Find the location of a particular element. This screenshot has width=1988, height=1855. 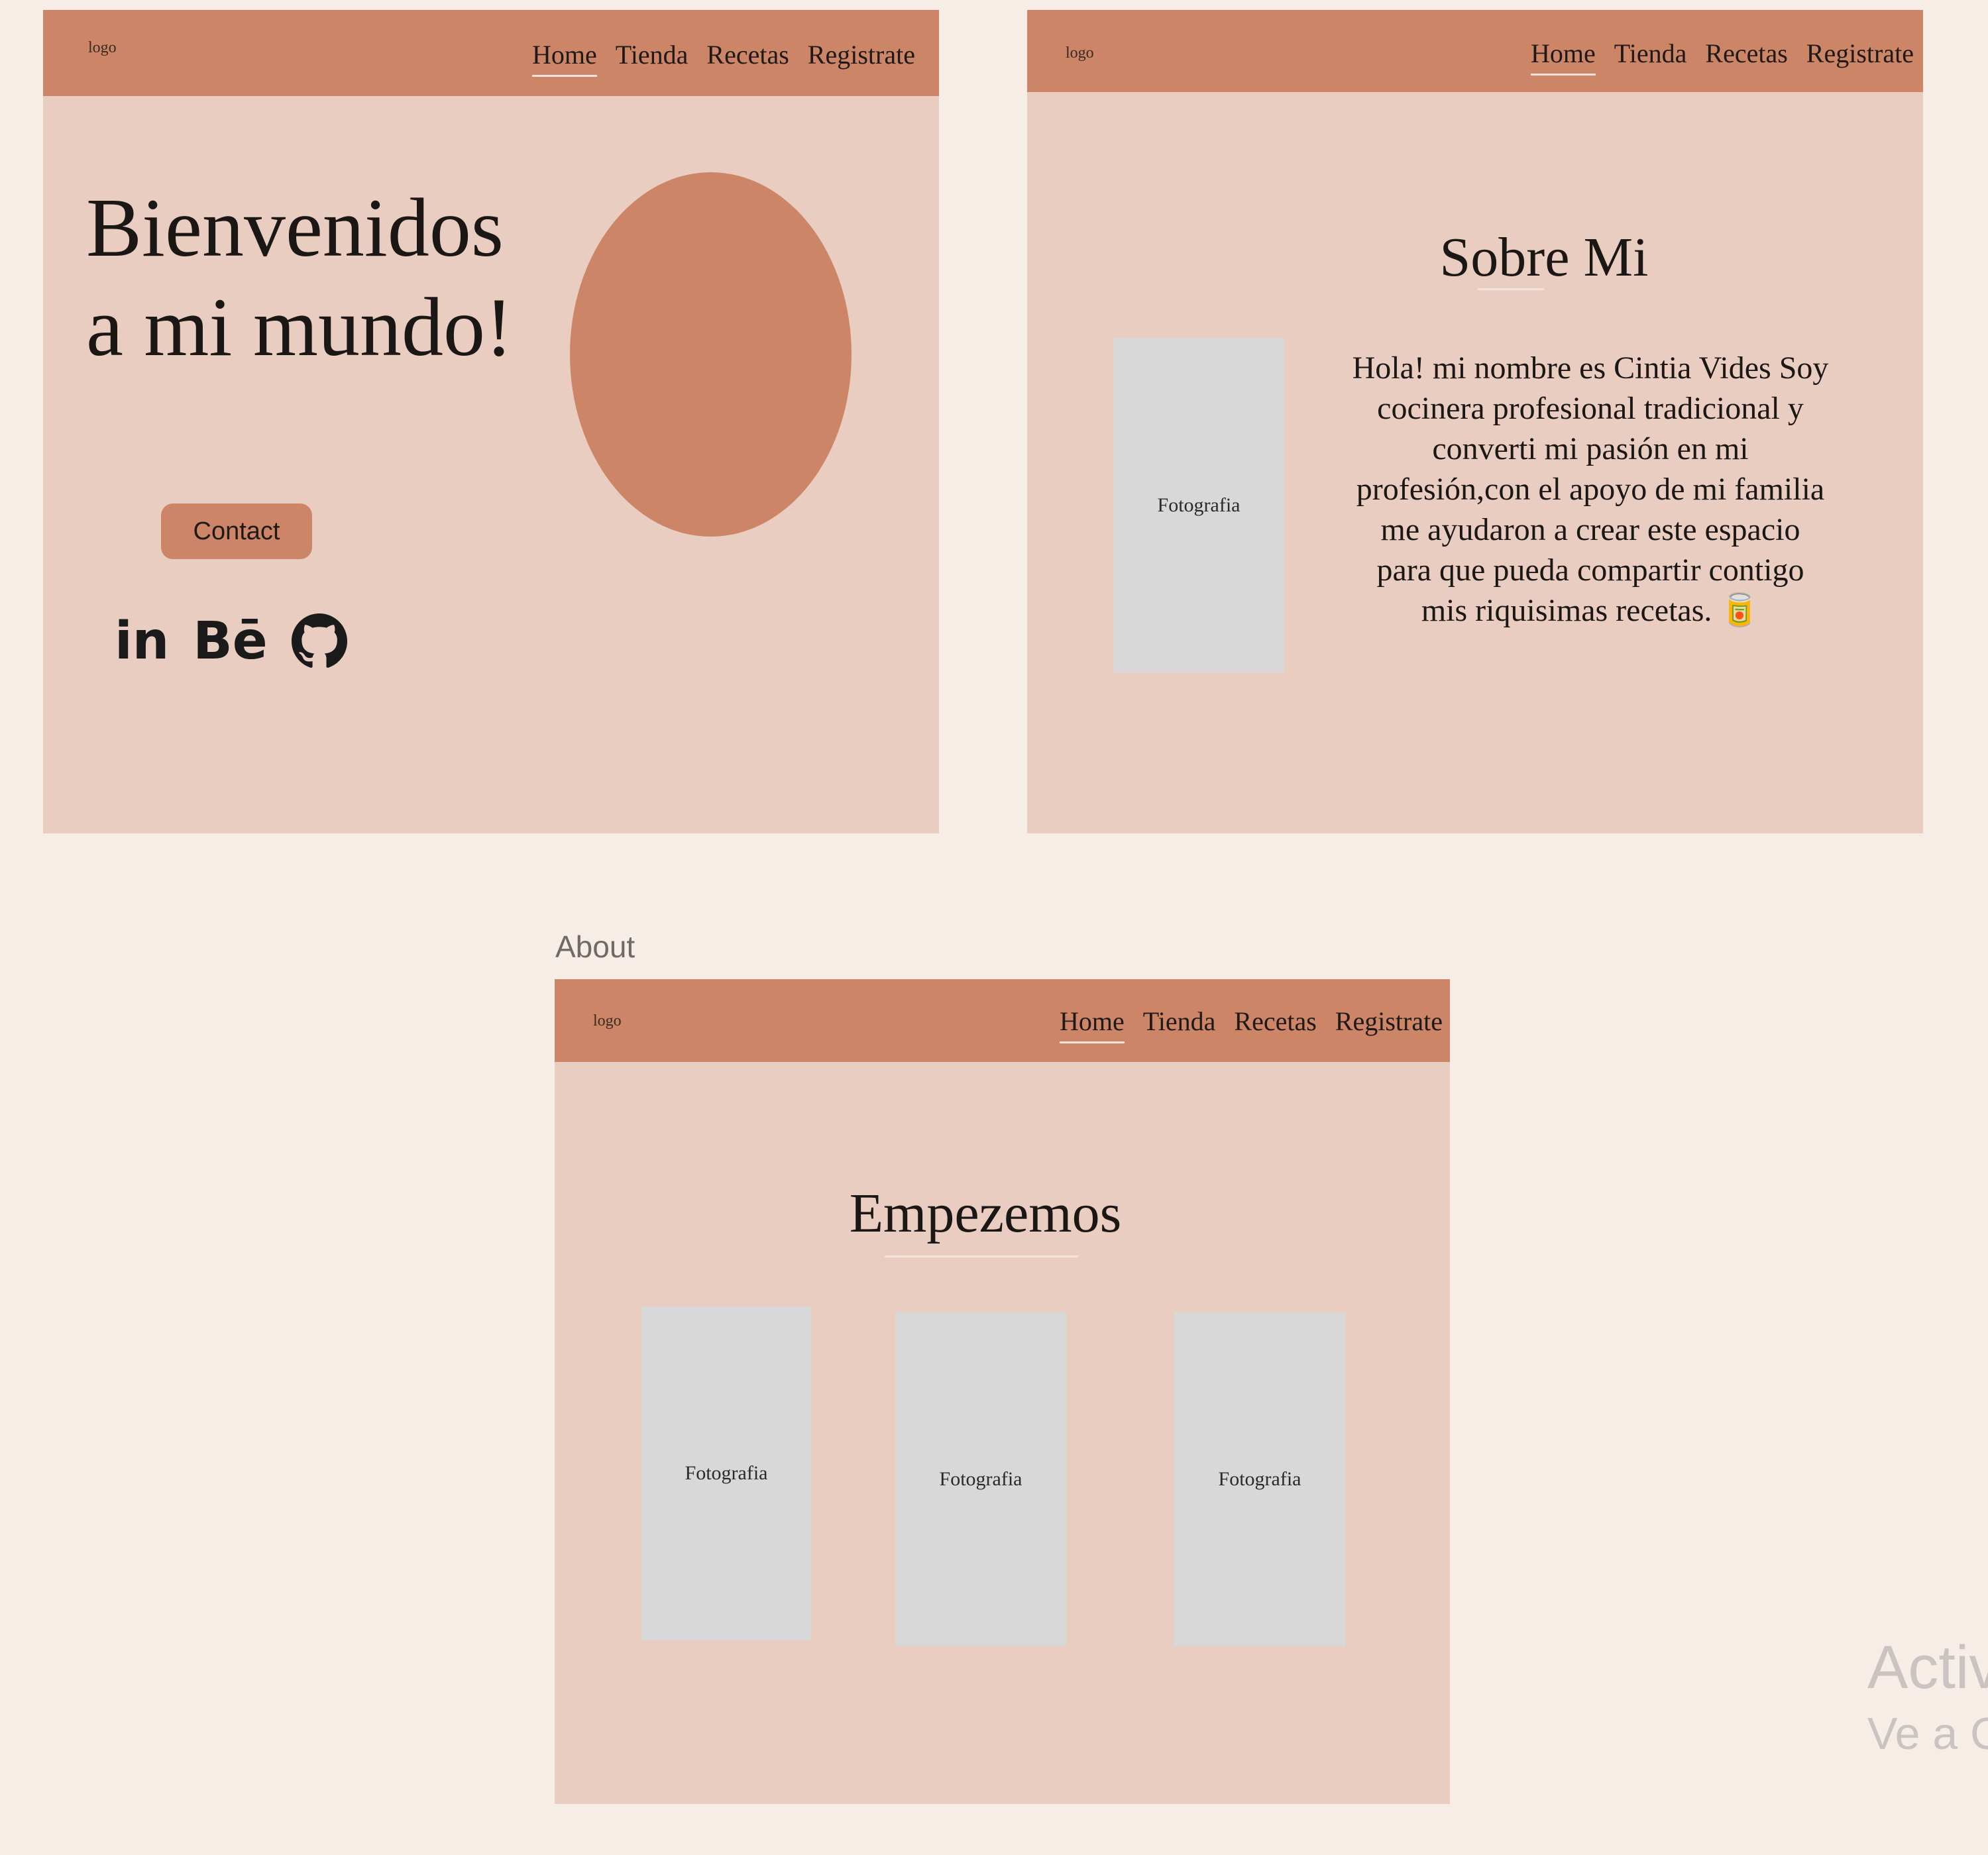

watermark-line1: Activa is located at coordinates (1927, 1668).